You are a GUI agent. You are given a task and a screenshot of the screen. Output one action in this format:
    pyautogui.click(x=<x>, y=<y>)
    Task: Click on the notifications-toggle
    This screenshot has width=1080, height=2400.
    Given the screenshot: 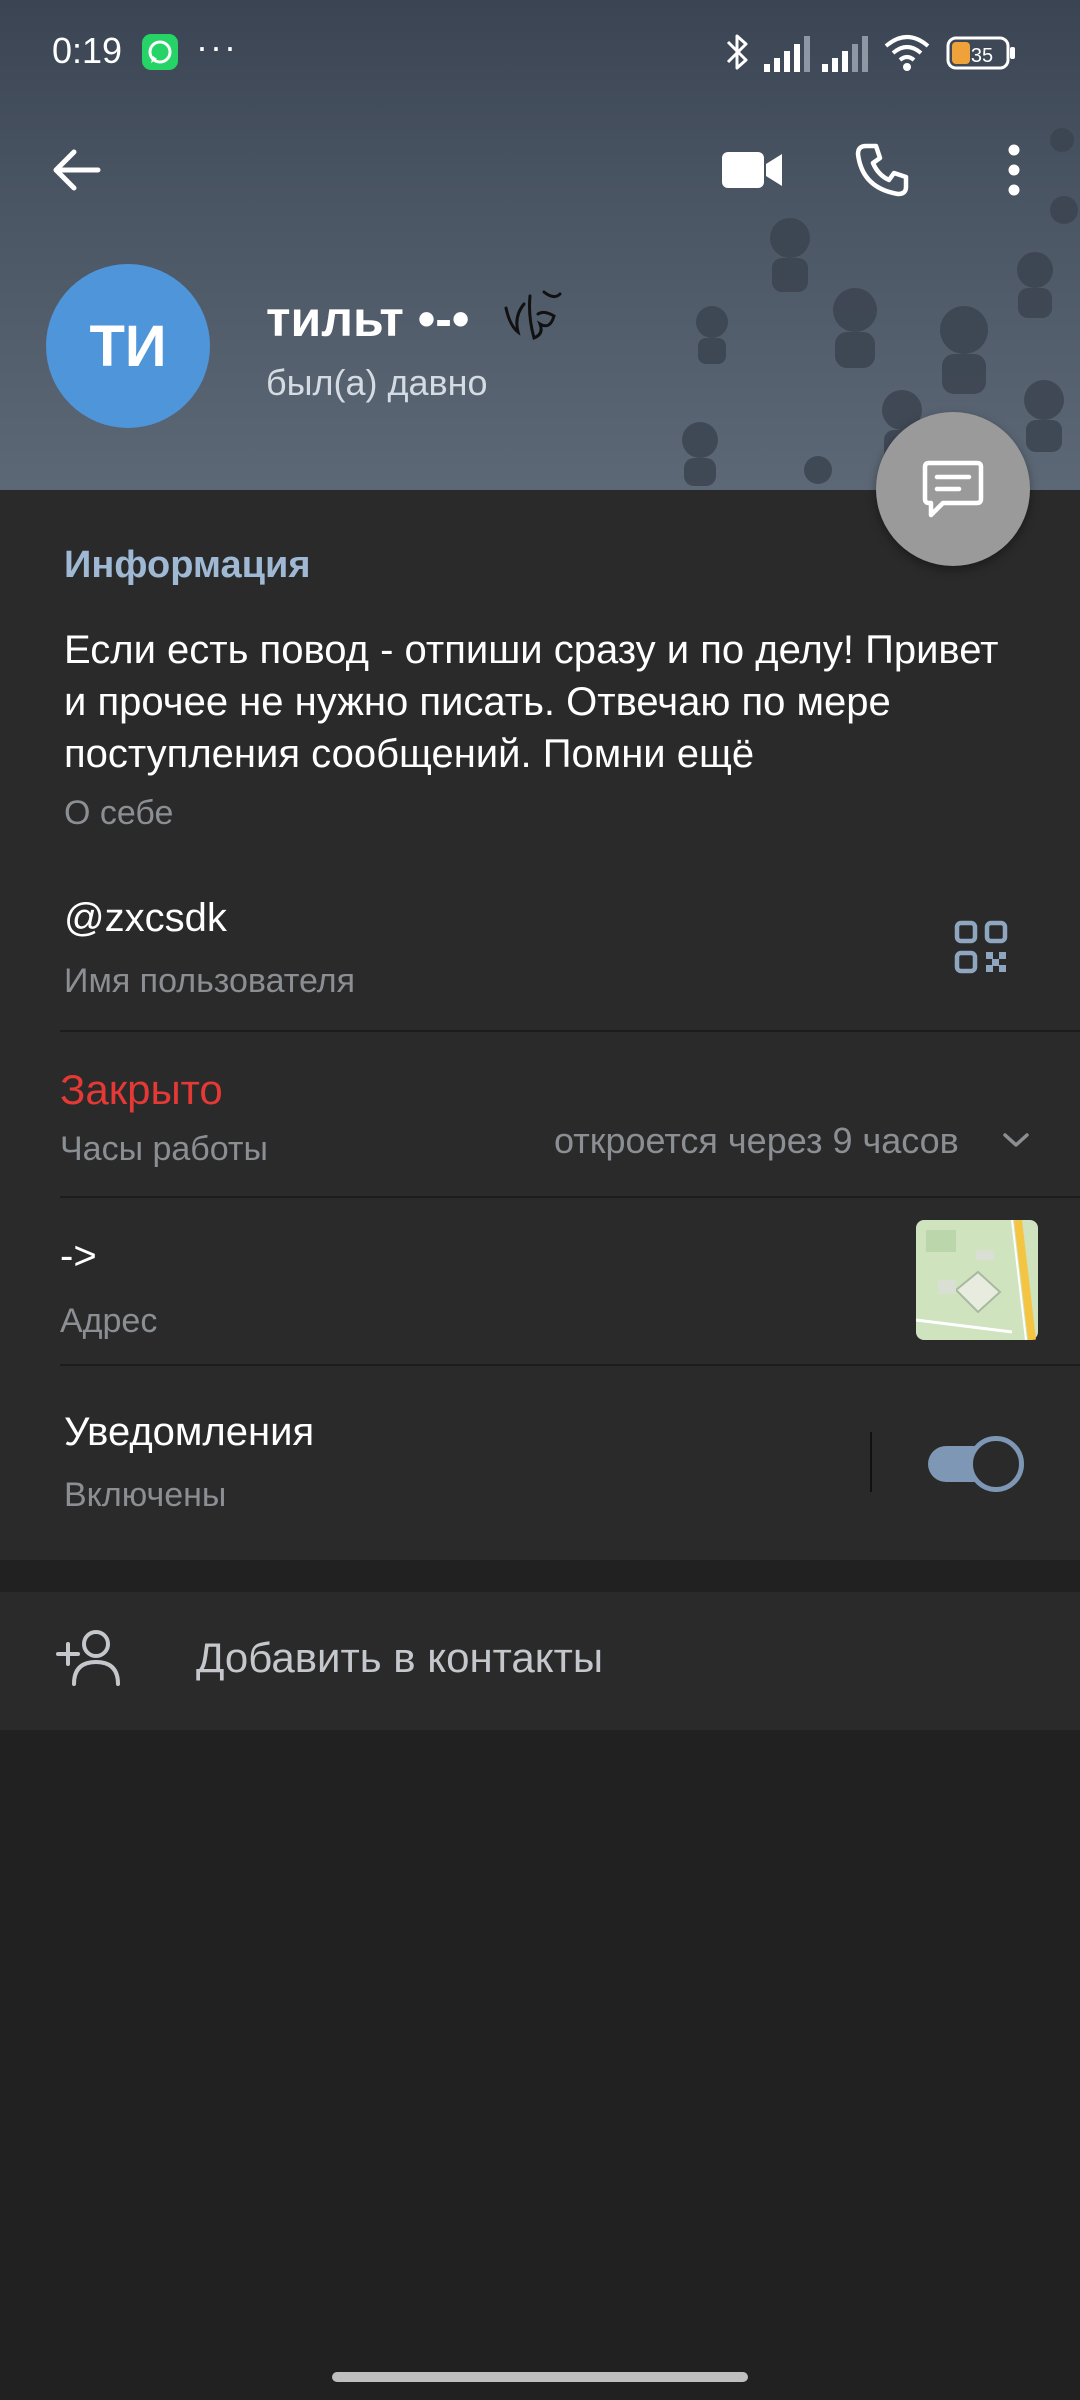 What is the action you would take?
    pyautogui.click(x=976, y=1464)
    